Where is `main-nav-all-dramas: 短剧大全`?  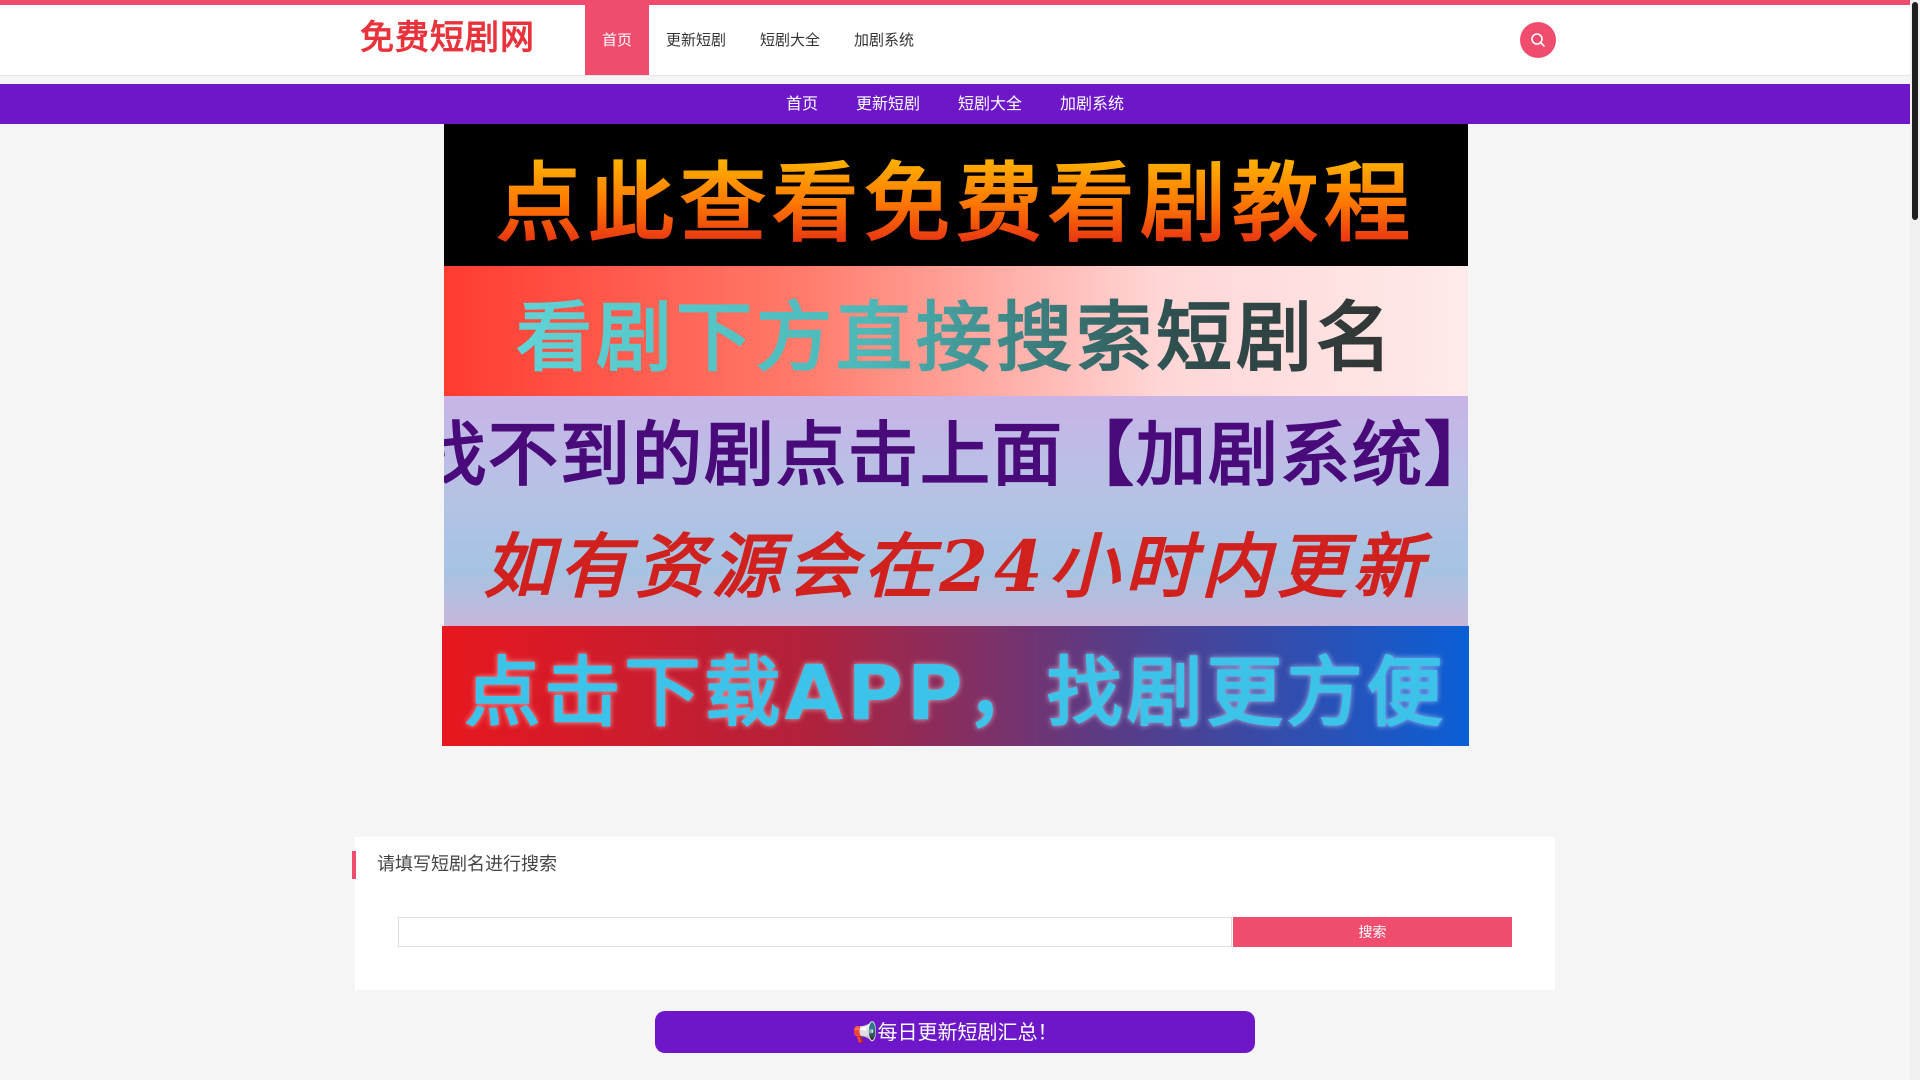
main-nav-all-dramas: 短剧大全 is located at coordinates (790, 40).